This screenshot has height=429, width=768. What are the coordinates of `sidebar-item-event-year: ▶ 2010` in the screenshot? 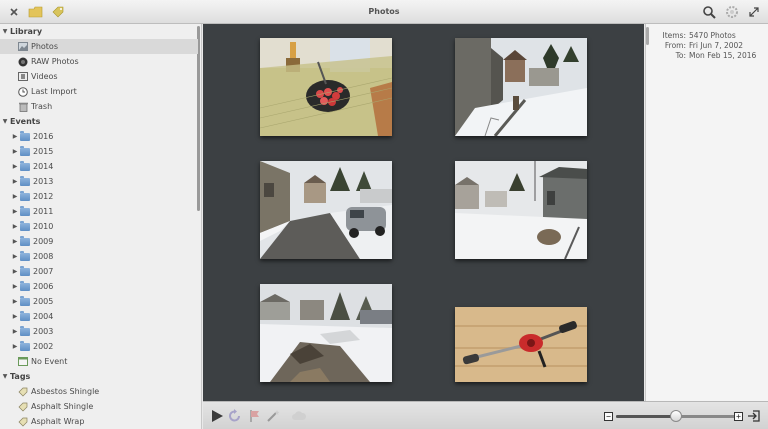 It's located at (99, 226).